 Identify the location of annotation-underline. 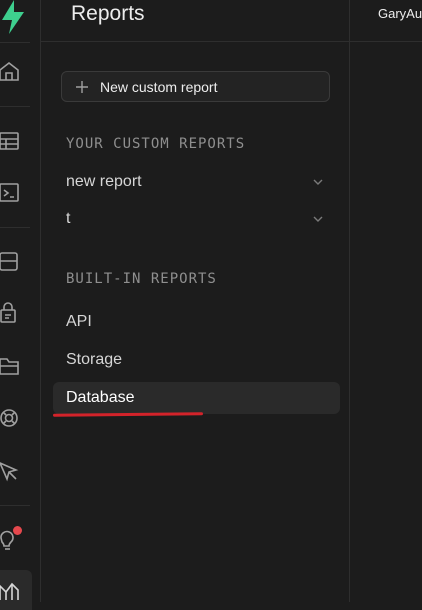
(128, 414).